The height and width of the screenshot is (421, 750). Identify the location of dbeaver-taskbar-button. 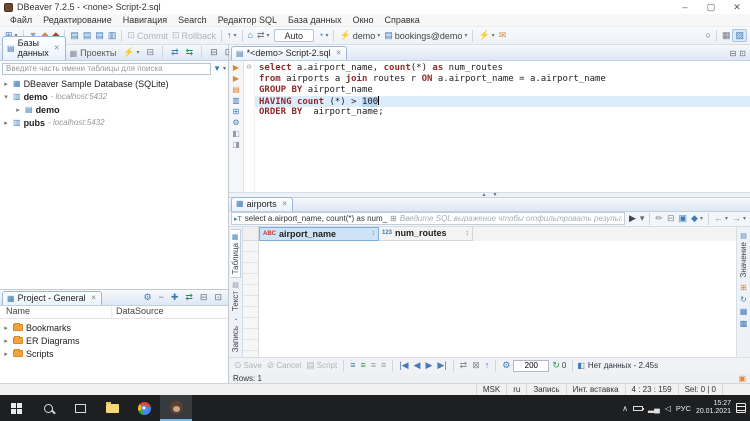
(176, 408).